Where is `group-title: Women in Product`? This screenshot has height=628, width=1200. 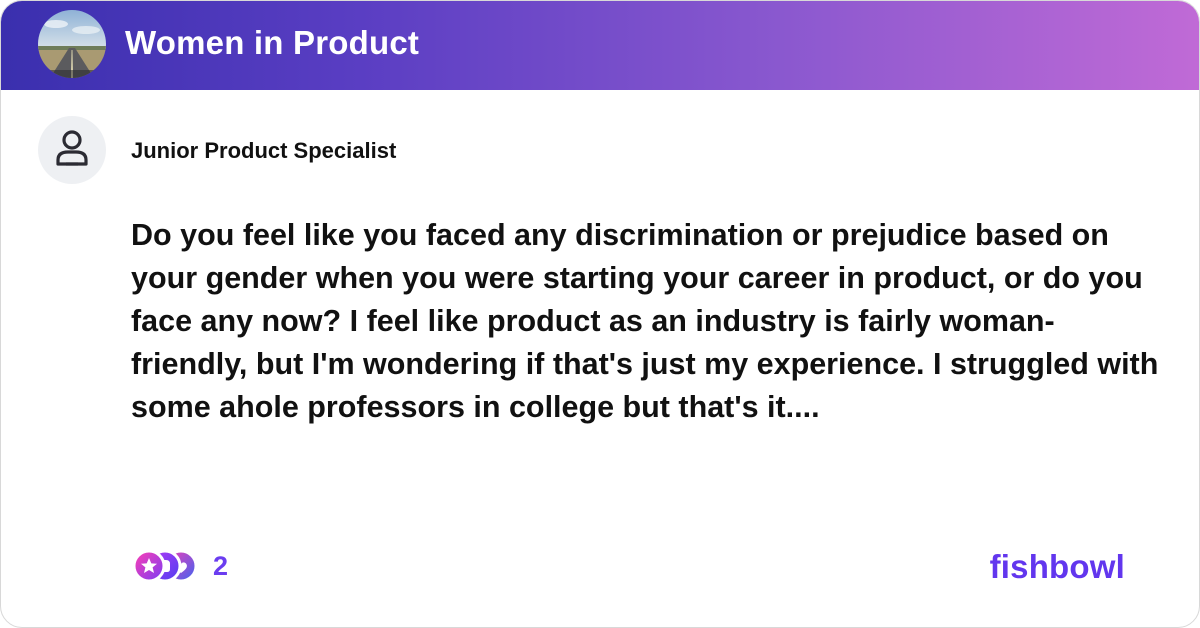 group-title: Women in Product is located at coordinates (272, 43).